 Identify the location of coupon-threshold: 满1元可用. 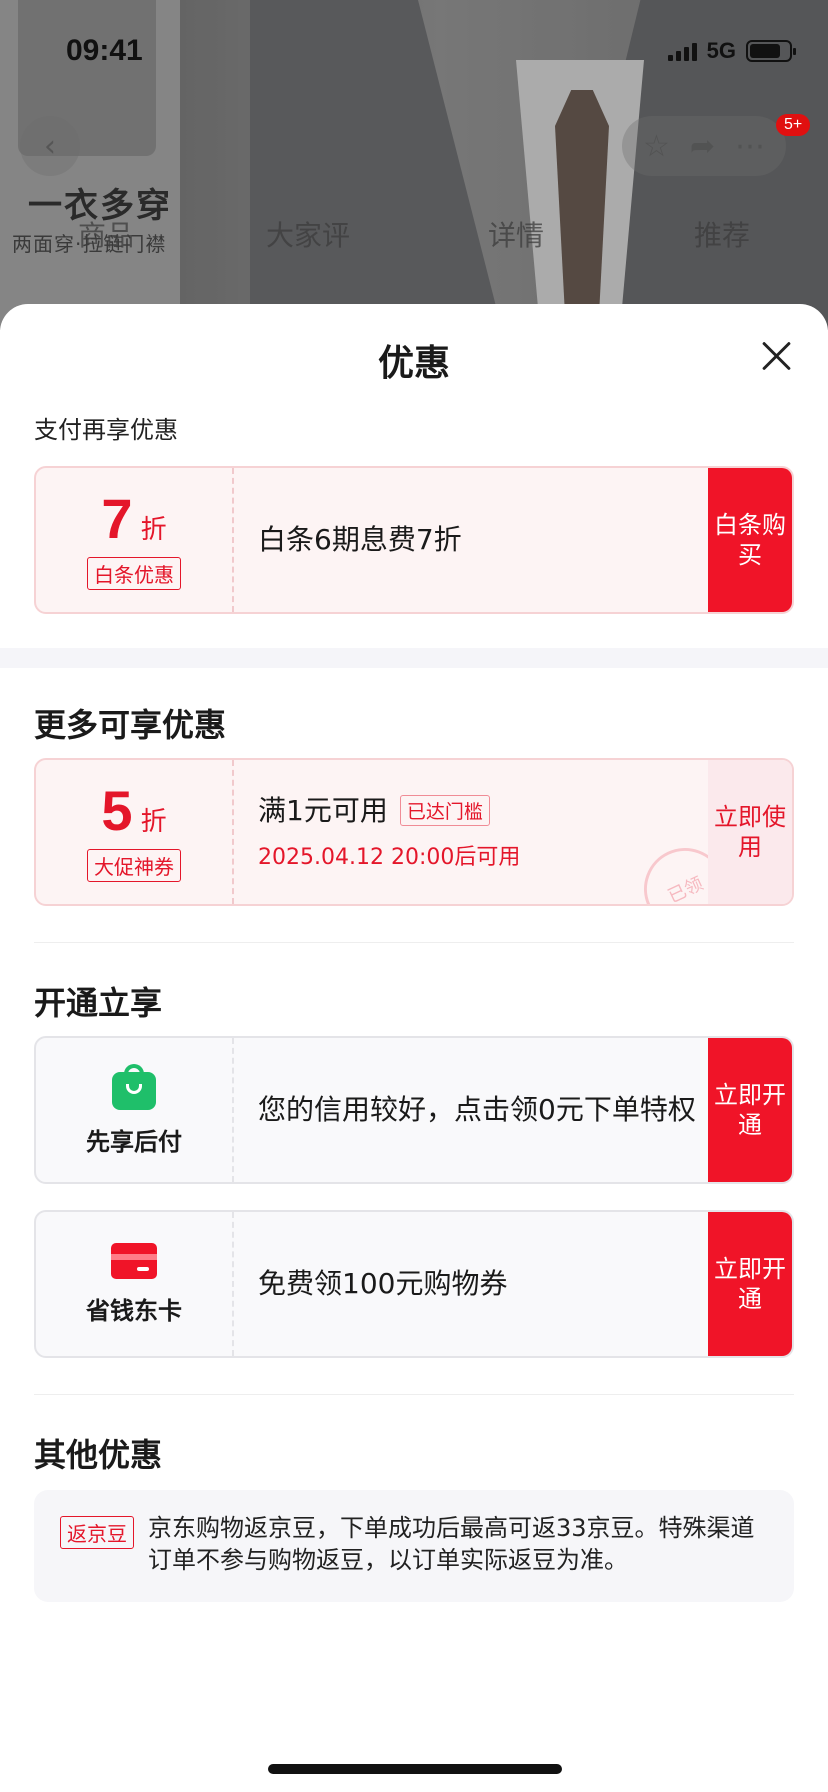
(323, 810).